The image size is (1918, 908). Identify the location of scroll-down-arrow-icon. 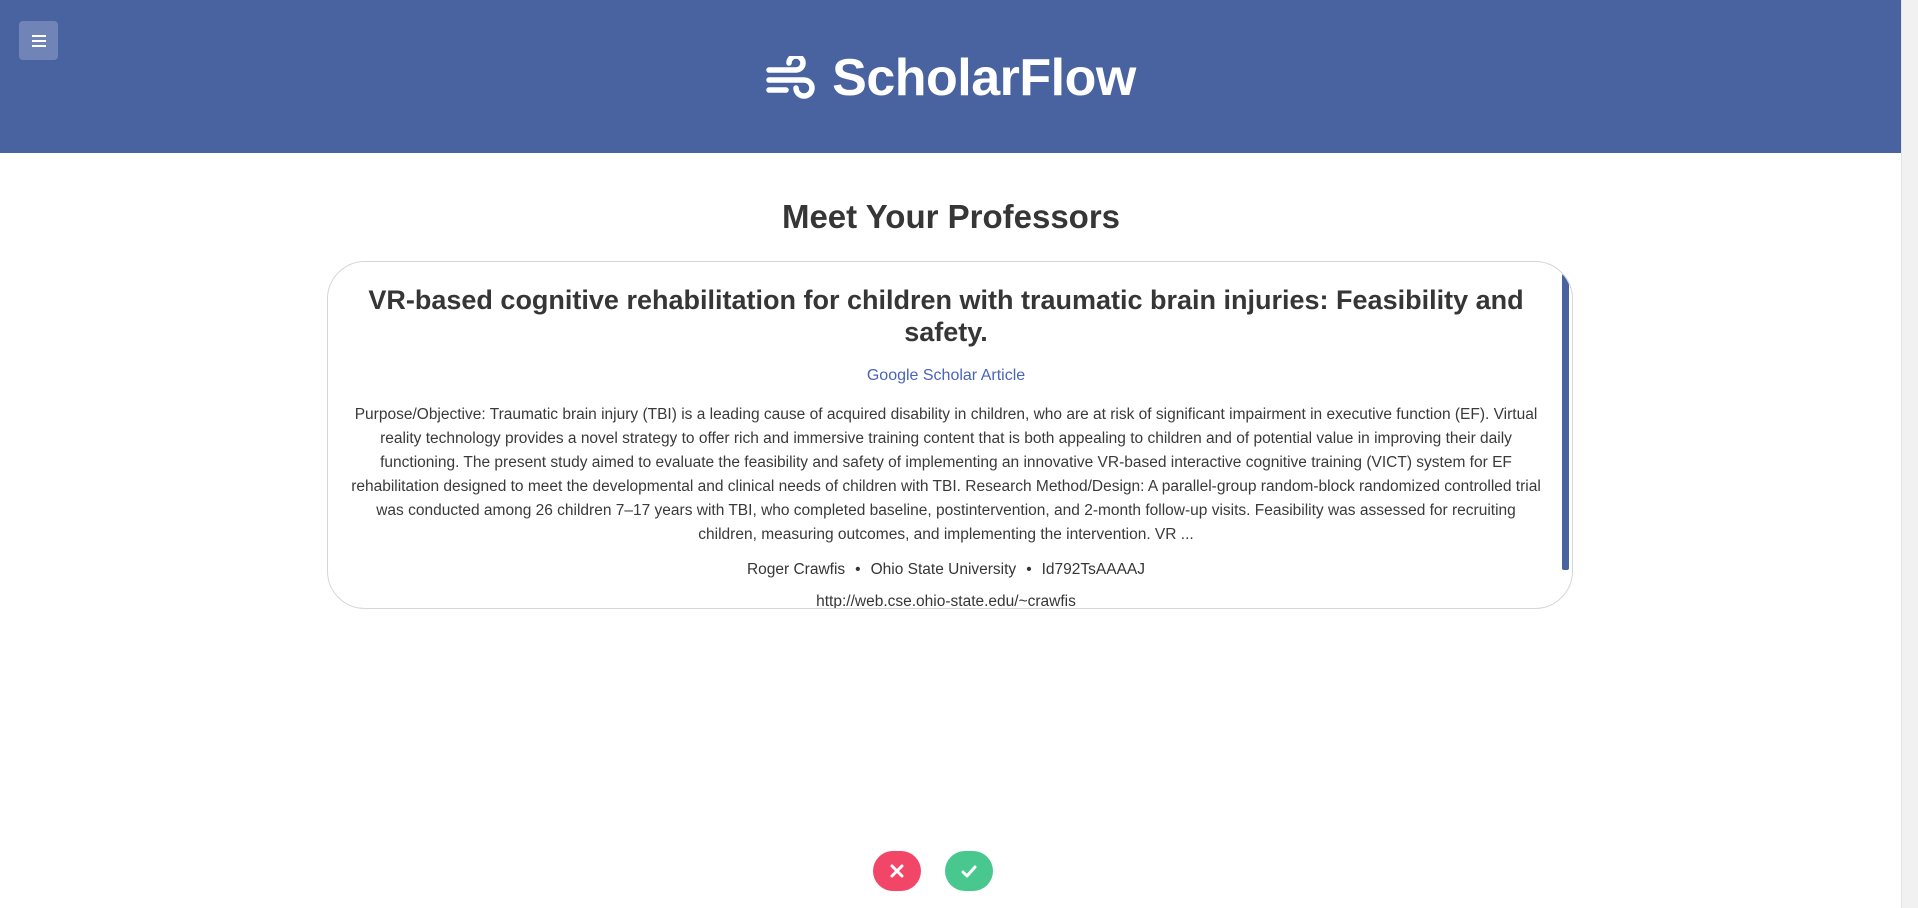
(1566, 602).